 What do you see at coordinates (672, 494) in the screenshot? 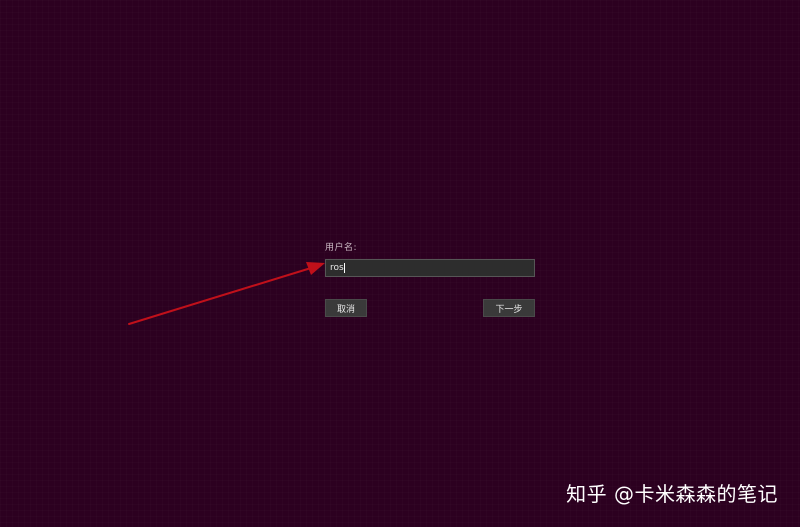
I see `zhihu-watermark: 知乎 @卡米森森的笔记` at bounding box center [672, 494].